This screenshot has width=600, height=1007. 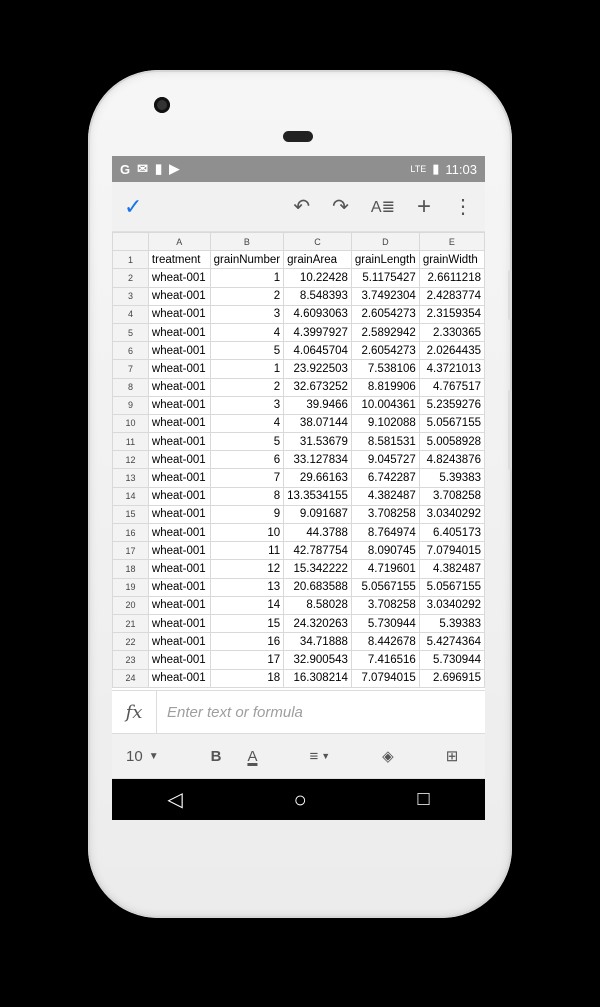 What do you see at coordinates (451, 242) in the screenshot?
I see `column-header: E` at bounding box center [451, 242].